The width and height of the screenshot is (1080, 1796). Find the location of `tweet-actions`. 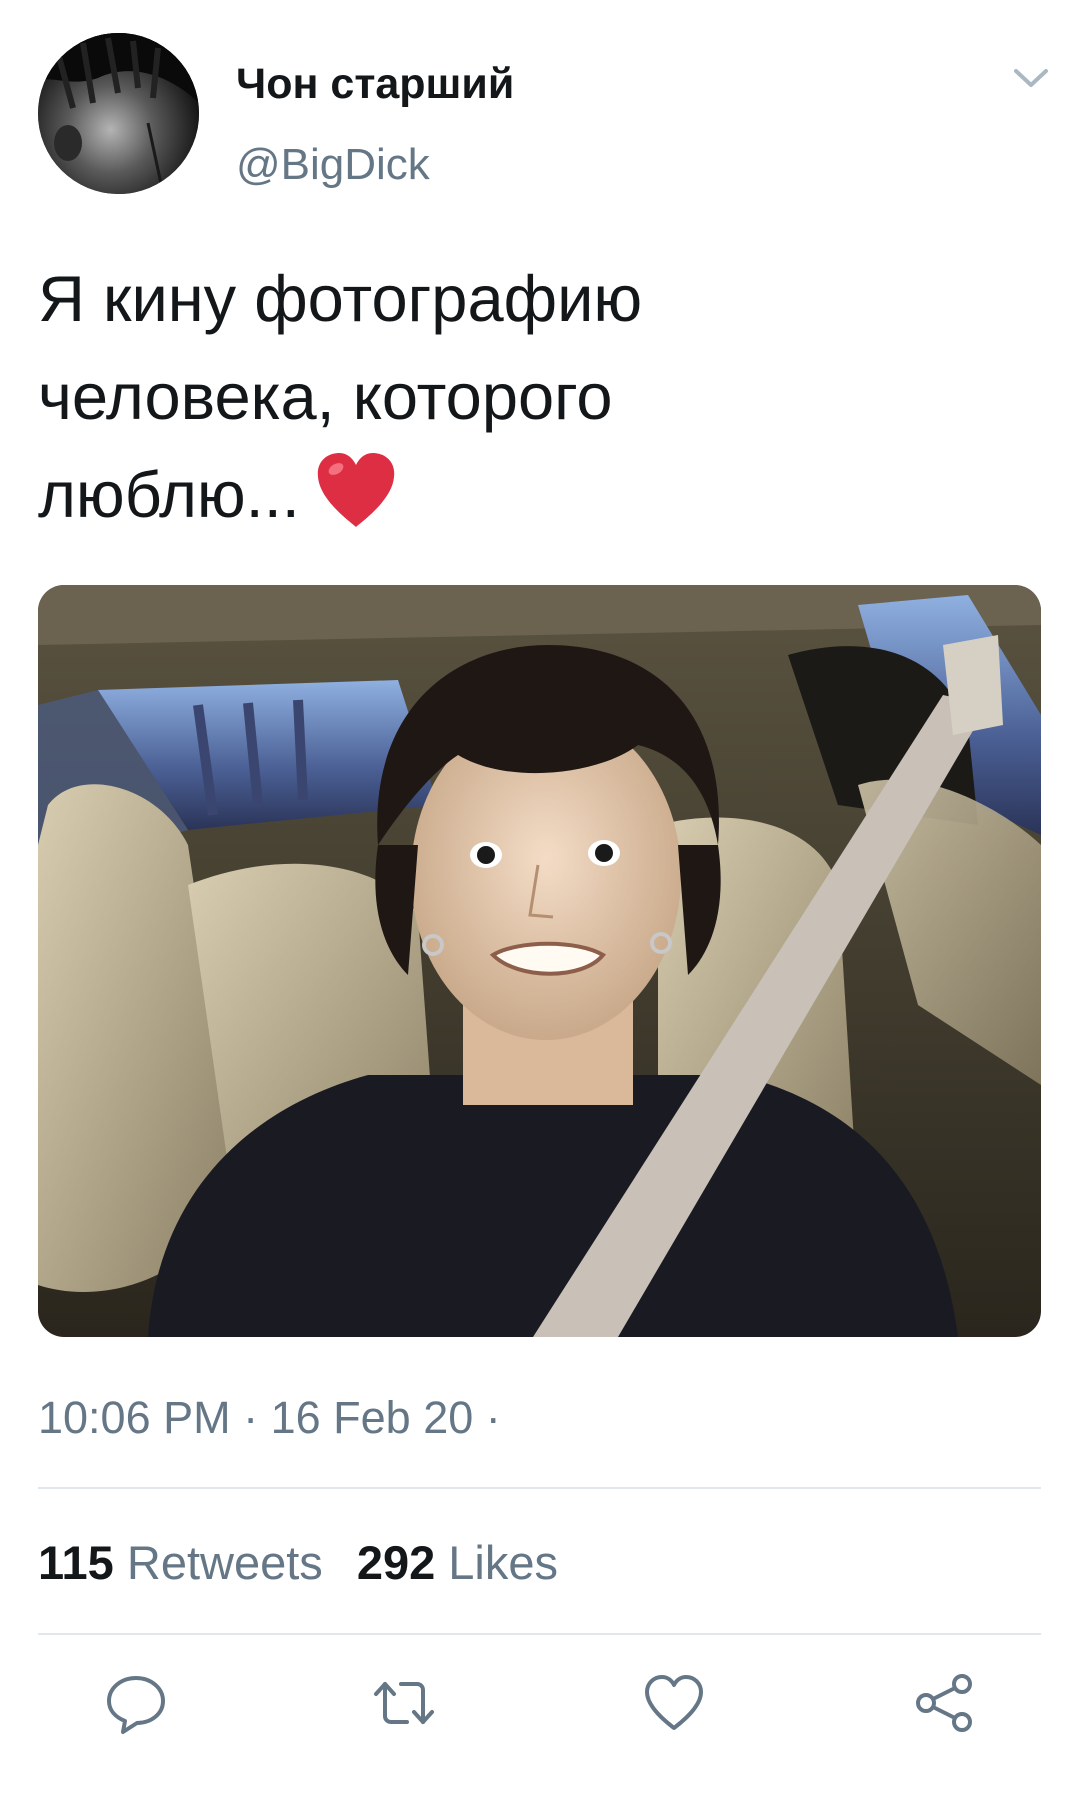

tweet-actions is located at coordinates (540, 1705).